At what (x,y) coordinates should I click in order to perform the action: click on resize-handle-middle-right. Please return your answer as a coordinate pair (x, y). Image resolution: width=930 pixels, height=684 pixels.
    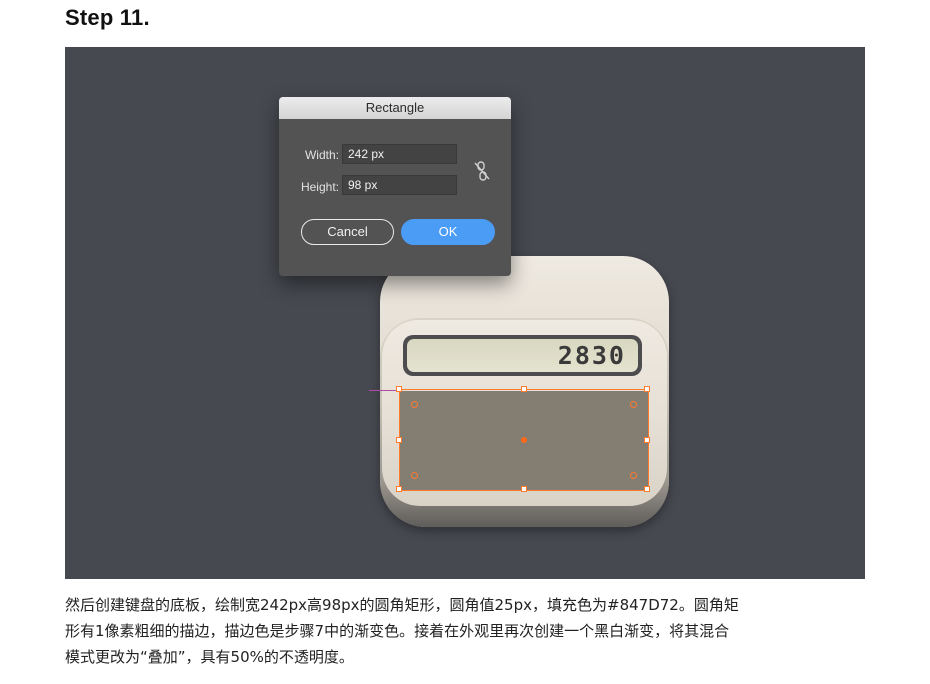
    Looking at the image, I should click on (647, 440).